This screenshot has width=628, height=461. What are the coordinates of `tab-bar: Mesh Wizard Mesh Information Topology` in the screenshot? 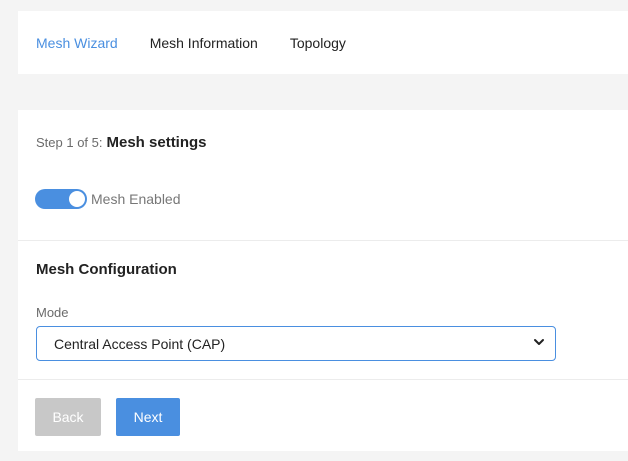 It's located at (323, 42).